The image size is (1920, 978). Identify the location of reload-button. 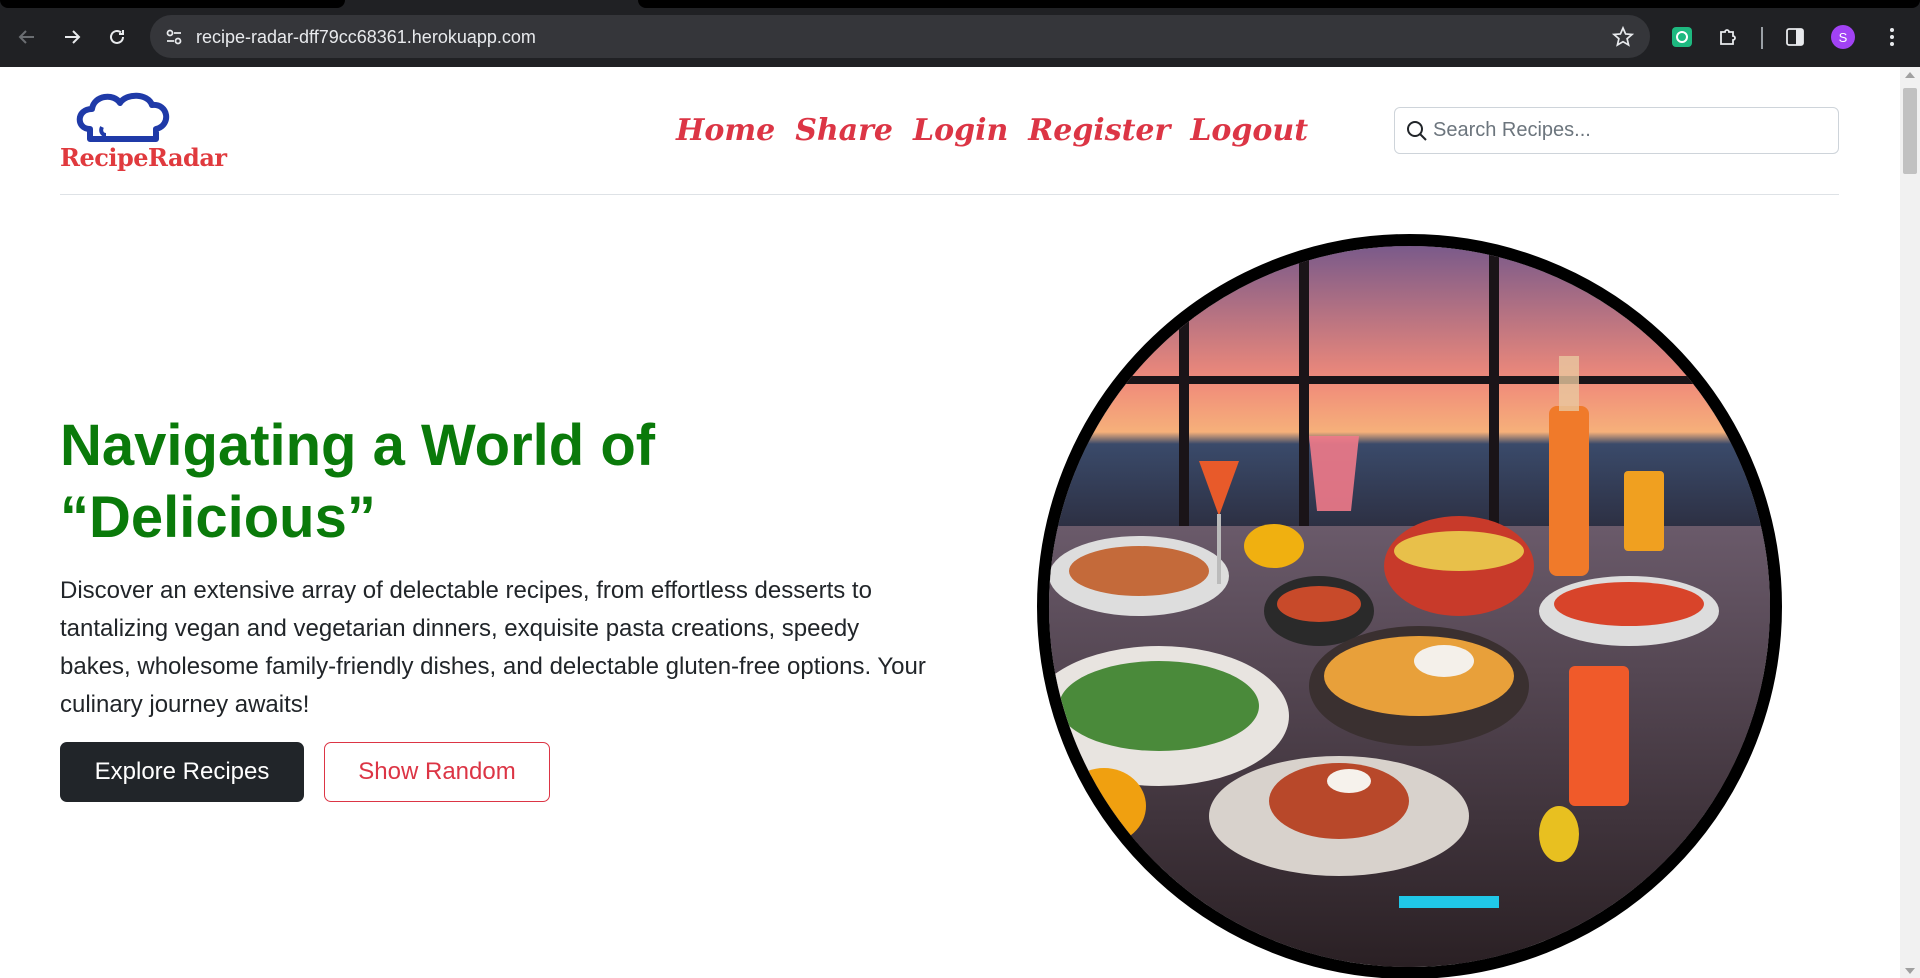
(117, 37).